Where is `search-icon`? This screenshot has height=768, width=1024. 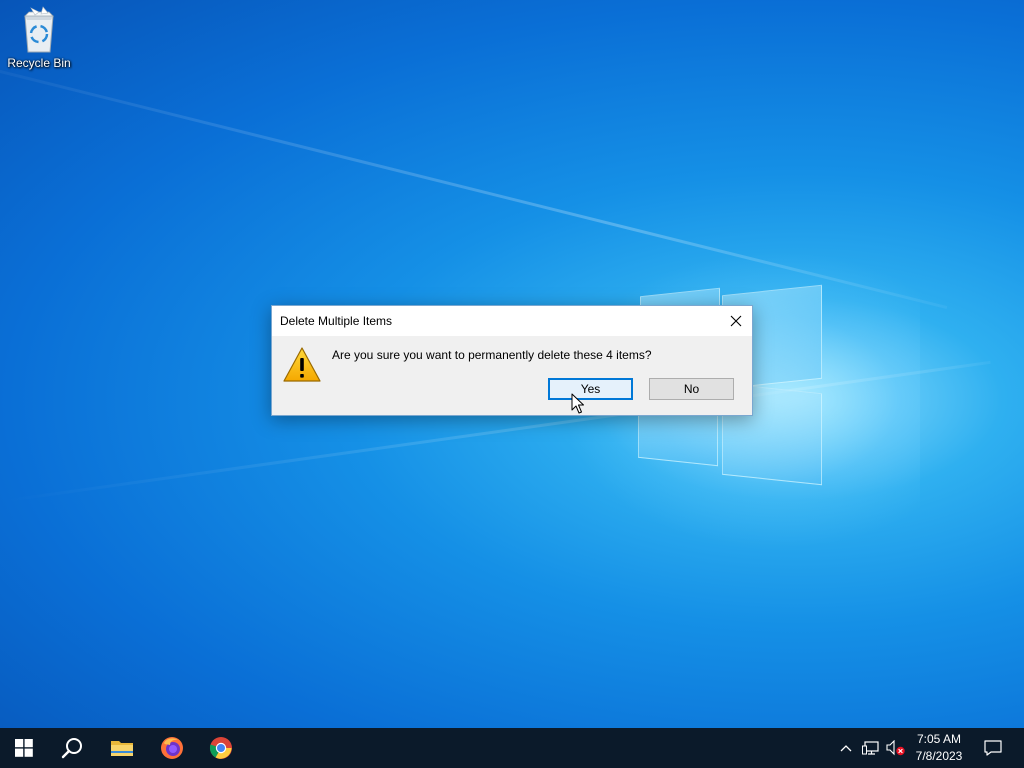 search-icon is located at coordinates (71, 748).